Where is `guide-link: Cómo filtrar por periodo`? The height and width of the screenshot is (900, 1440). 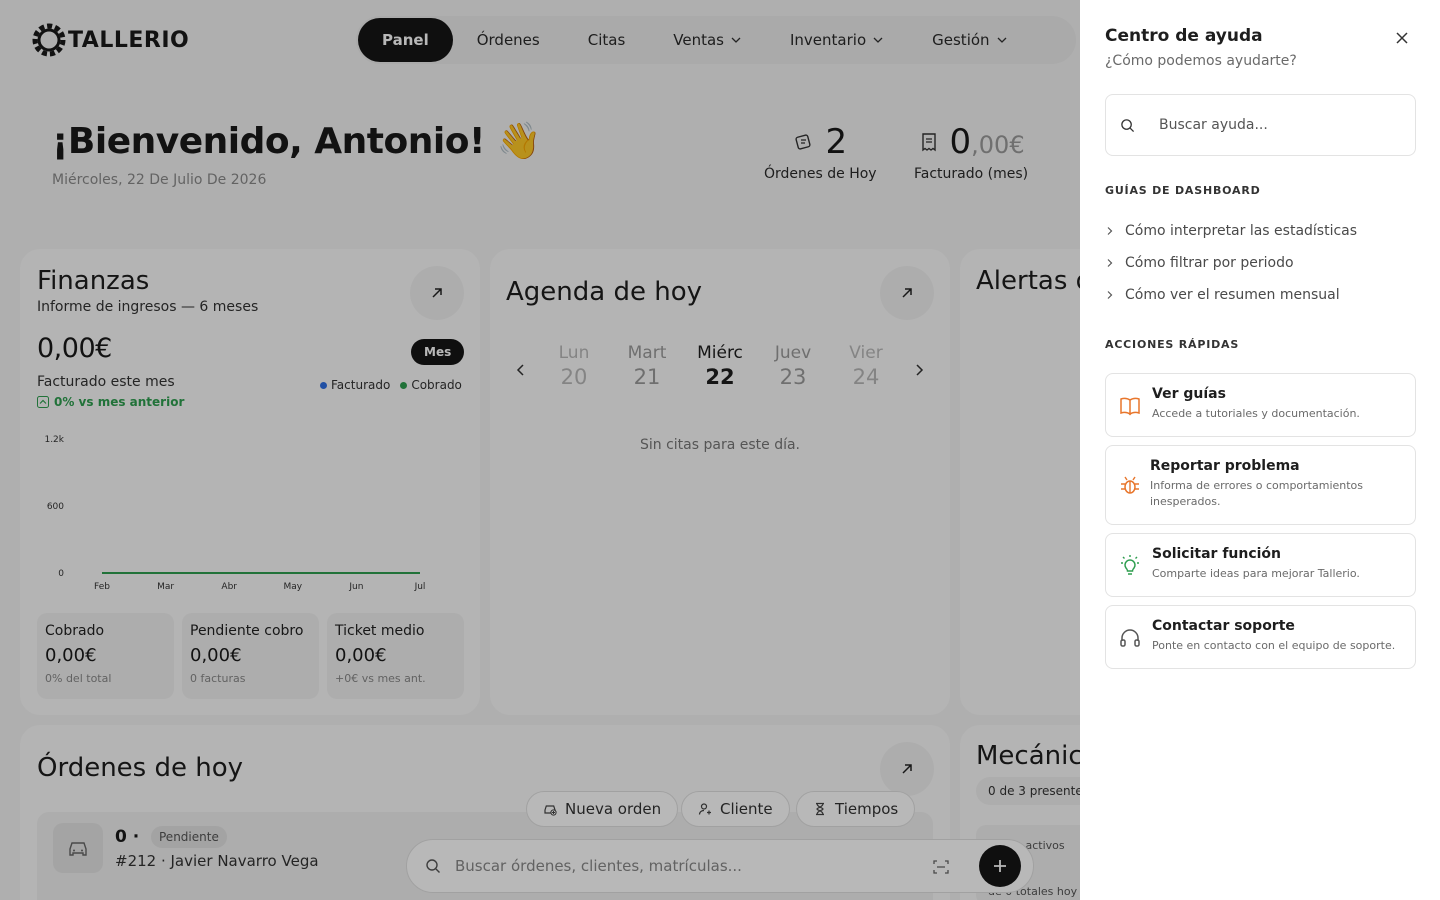
guide-link: Cómo filtrar por periodo is located at coordinates (1199, 263).